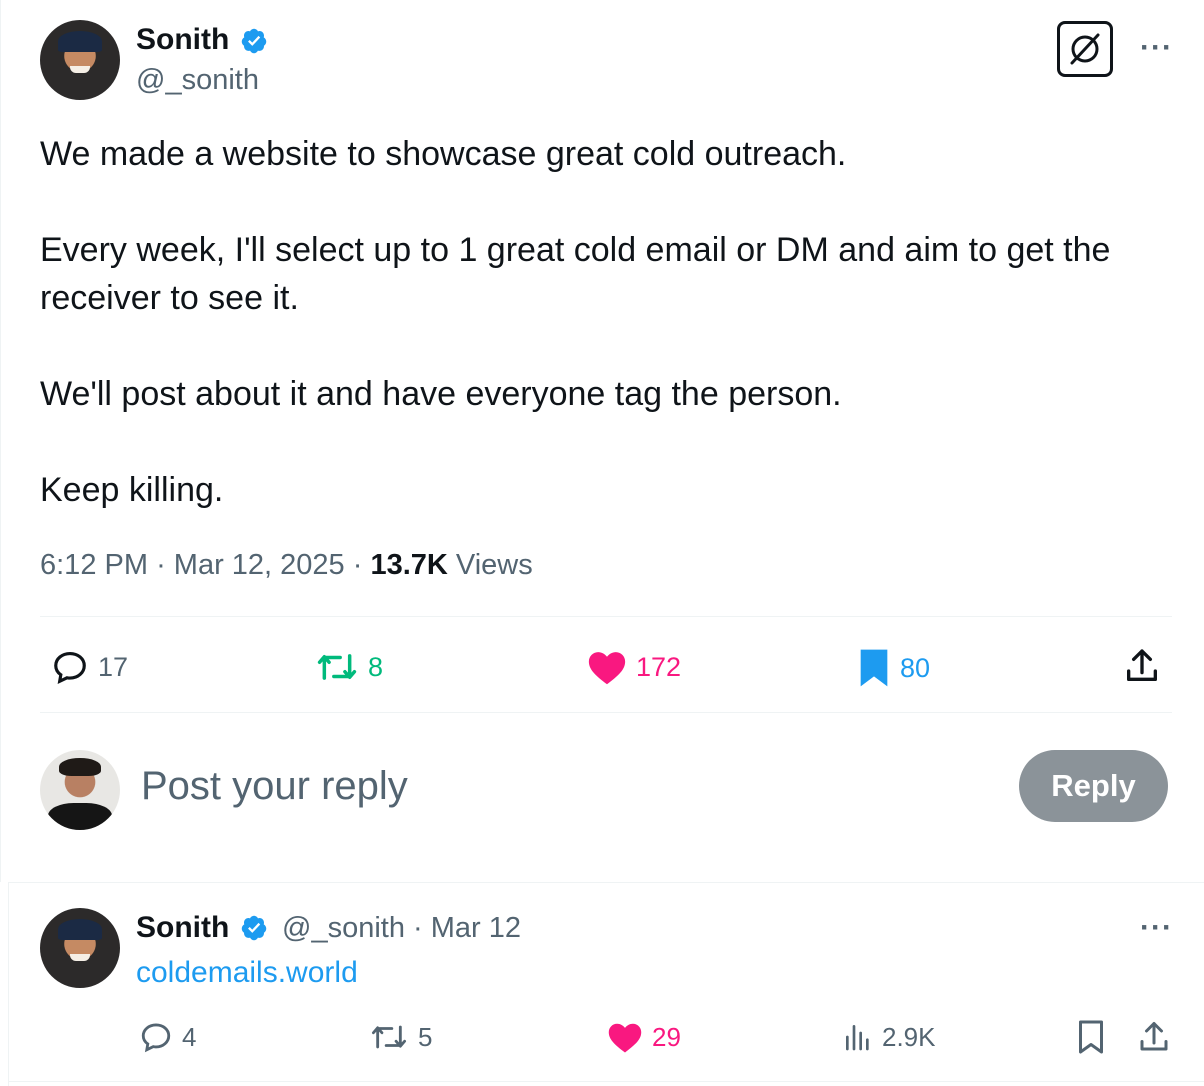 The image size is (1204, 1086). I want to click on reply-handle-text: @_sonith, so click(343, 928).